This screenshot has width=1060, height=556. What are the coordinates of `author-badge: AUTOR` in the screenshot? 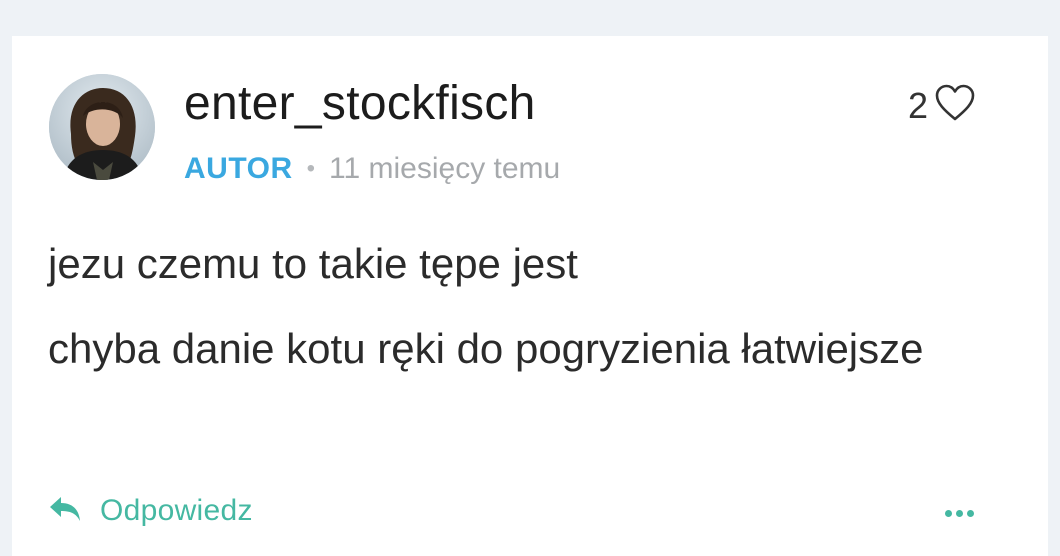 It's located at (238, 168).